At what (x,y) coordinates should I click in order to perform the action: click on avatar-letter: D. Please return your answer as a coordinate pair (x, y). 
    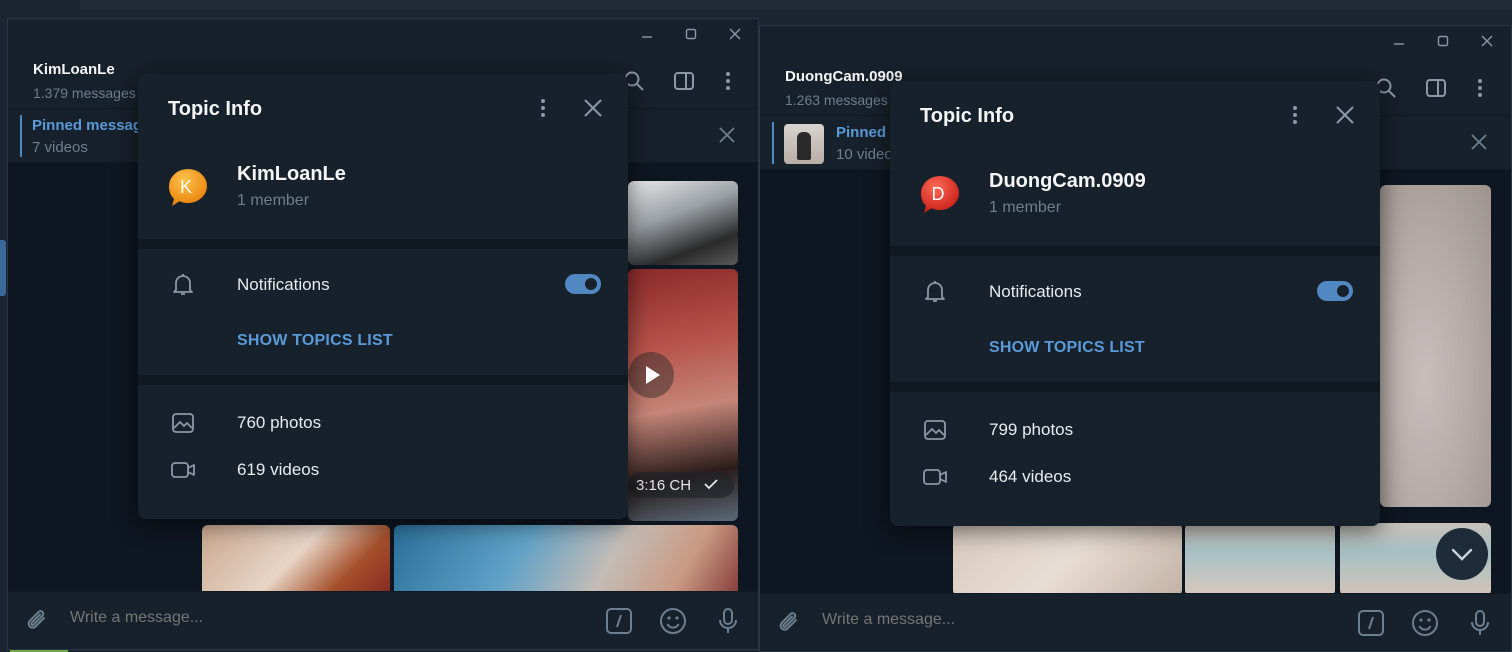
    Looking at the image, I should click on (938, 194).